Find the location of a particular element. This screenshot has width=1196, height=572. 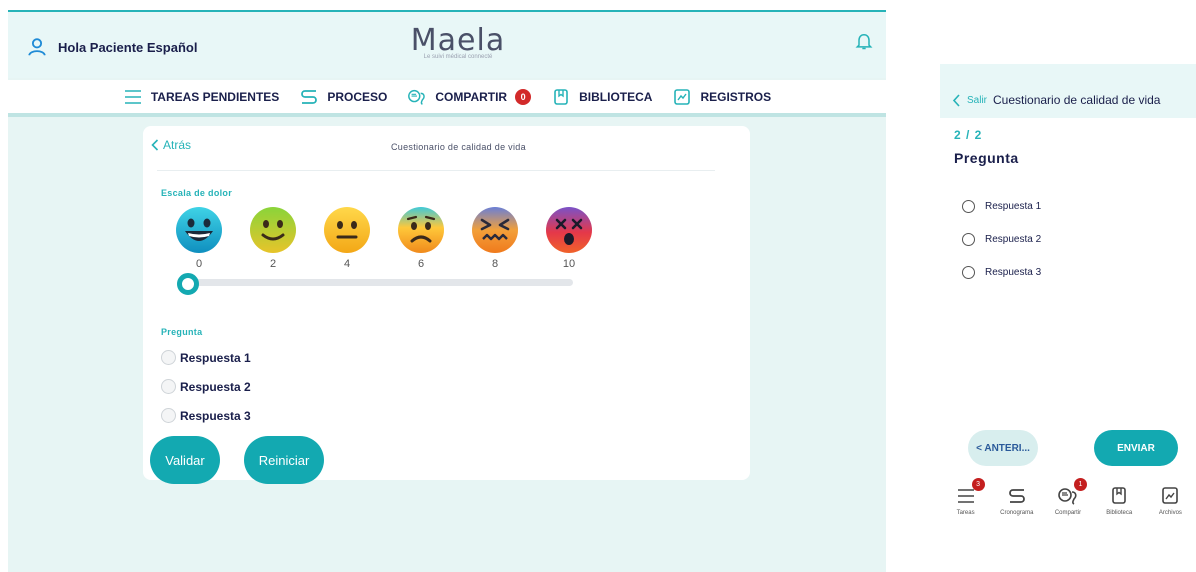

nav-compartir: COMPARTIR 0 is located at coordinates (469, 97).